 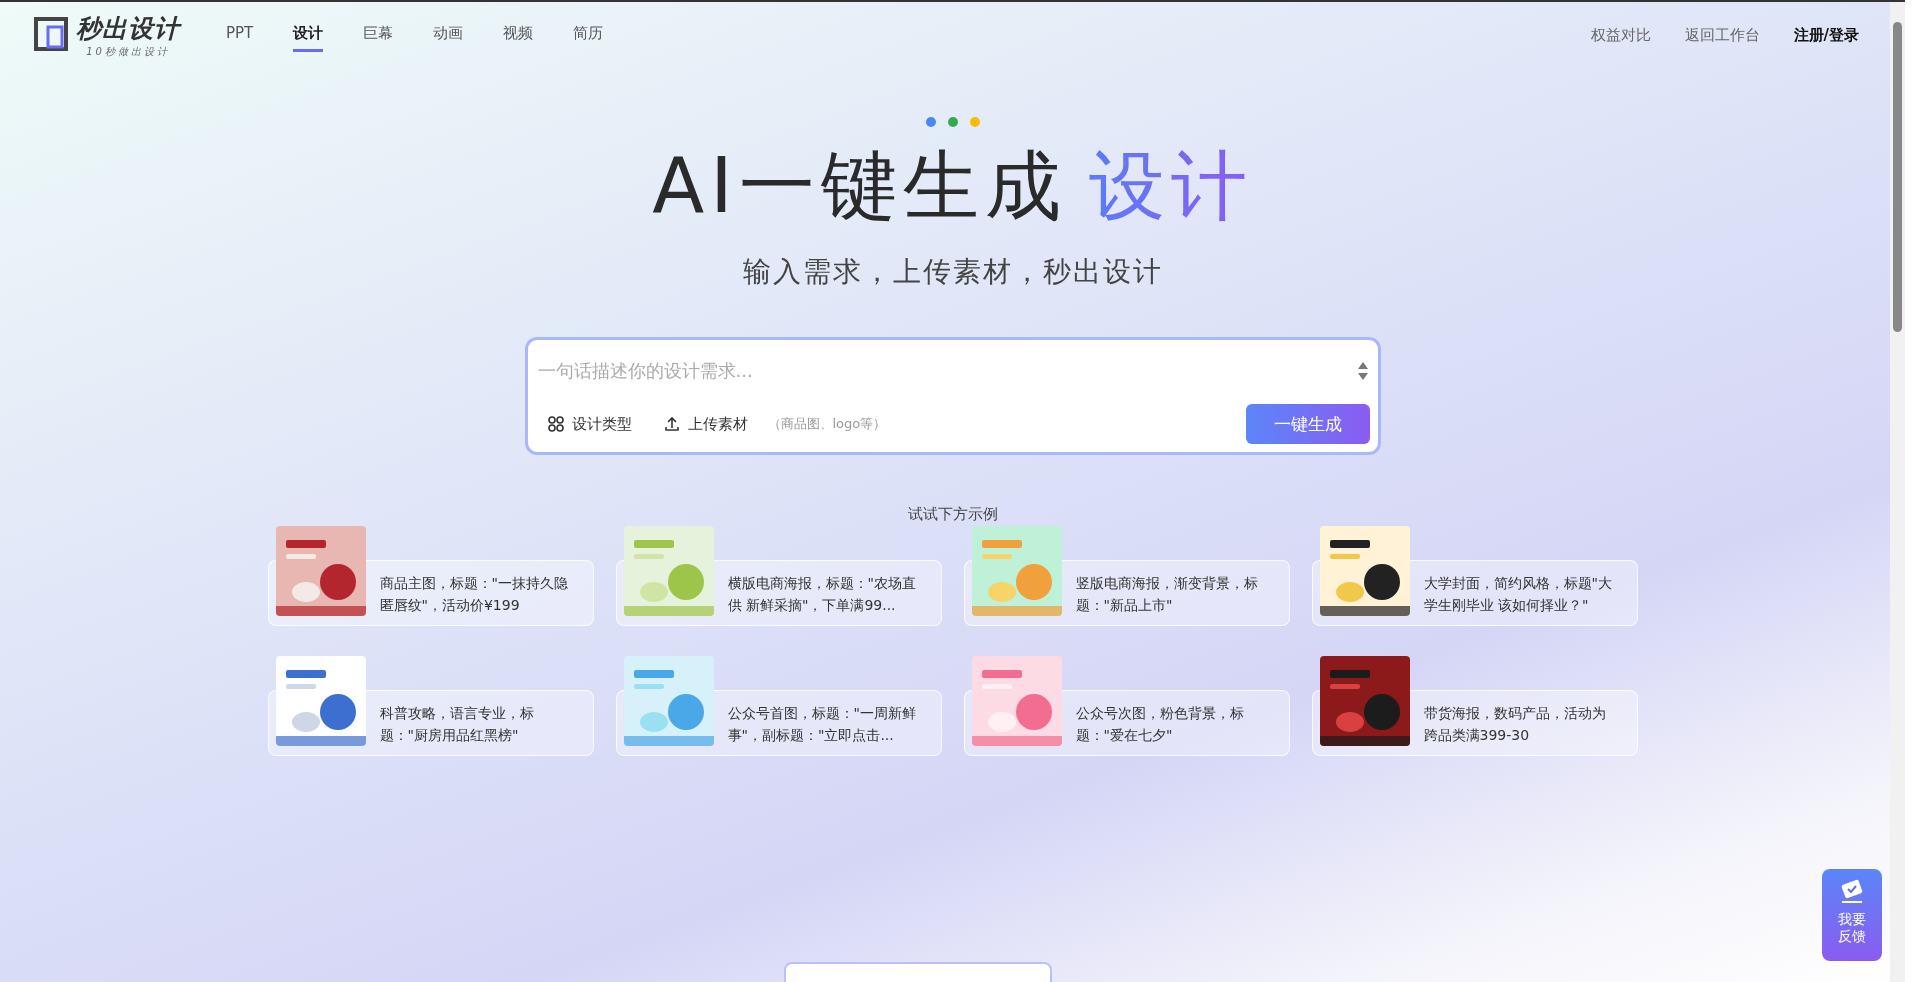 I want to click on nav-tab: 简历, so click(x=588, y=35).